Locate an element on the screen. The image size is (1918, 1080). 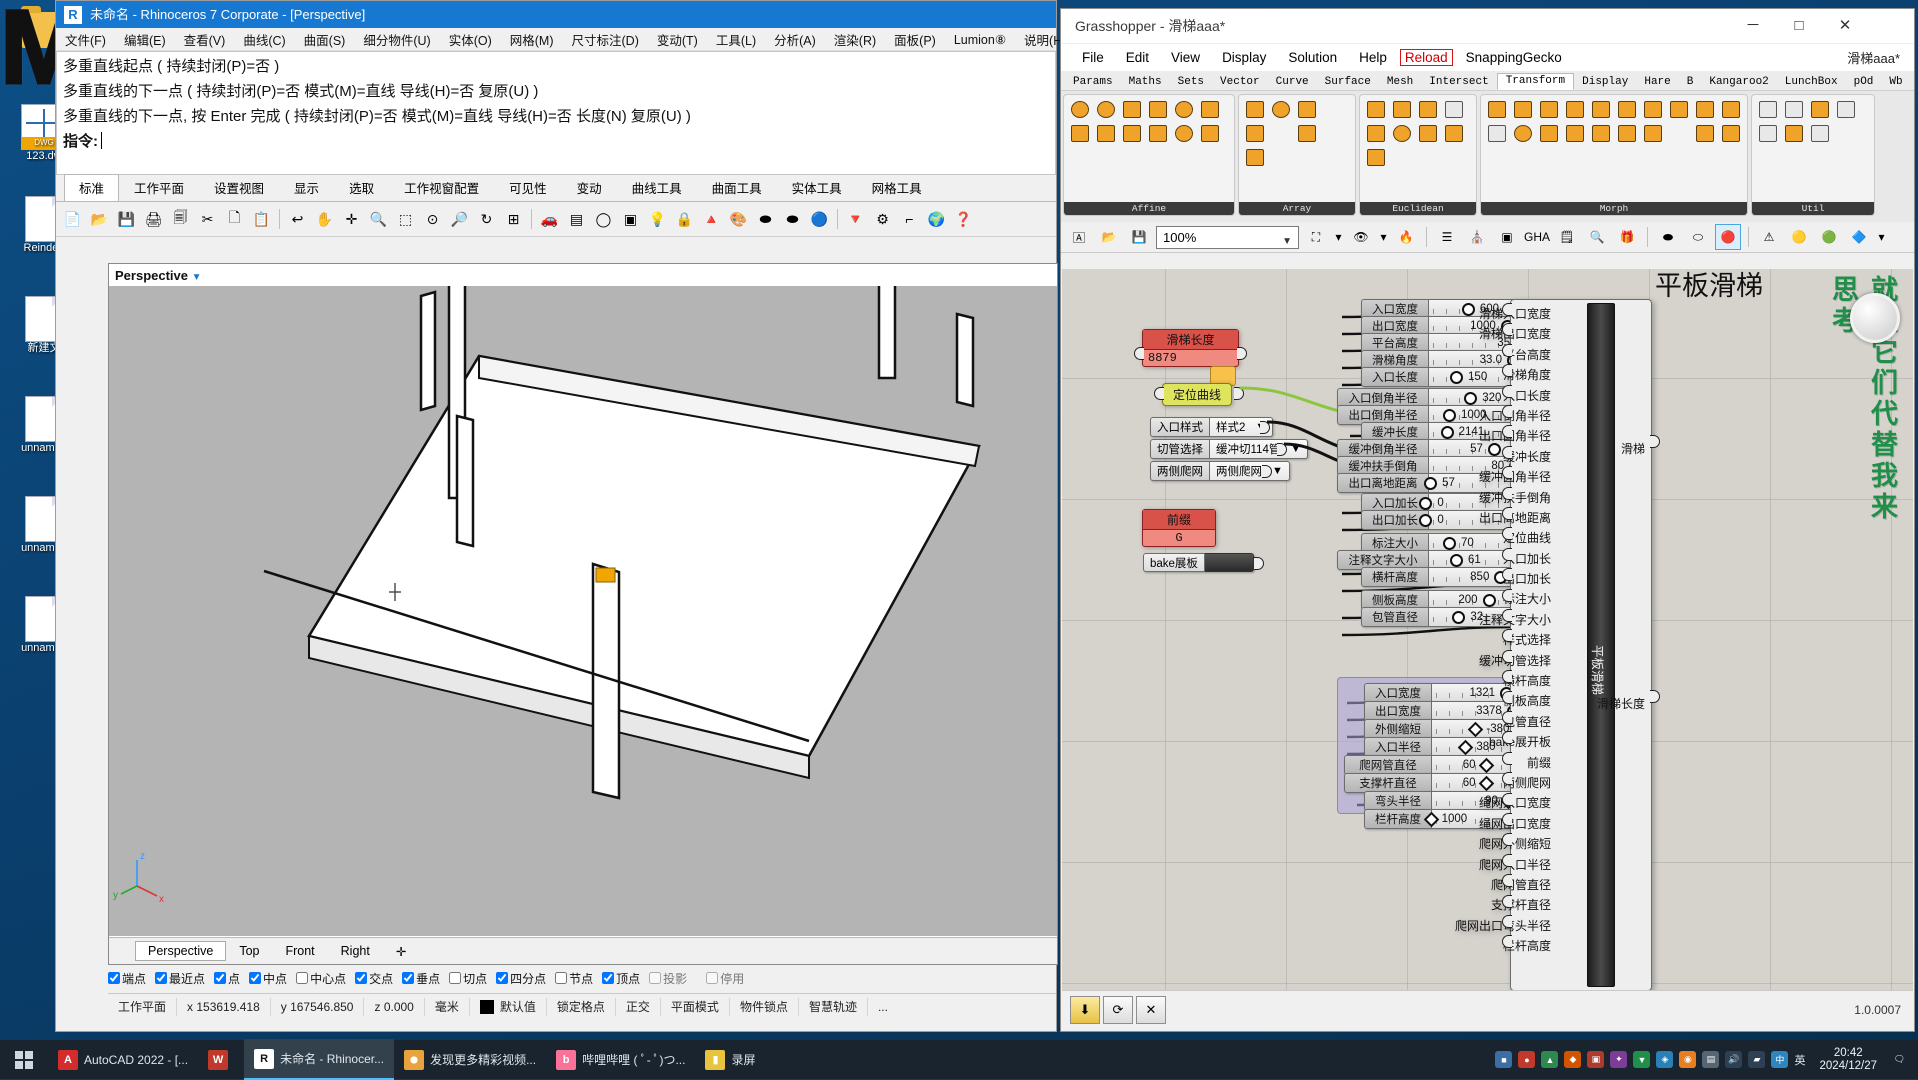
gh-preview-dropdown-icon: ▾ is located at coordinates (1383, 237).